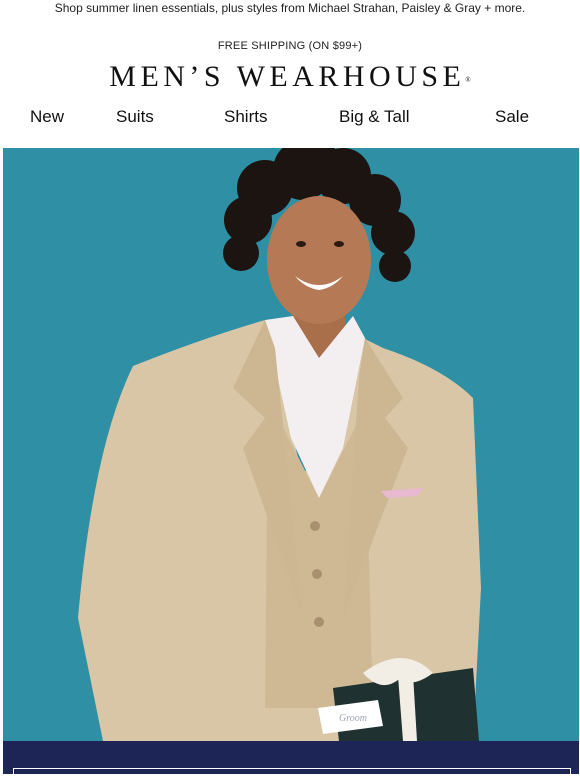 This screenshot has width=580, height=779. I want to click on nav-item-sale: Sale, so click(512, 117).